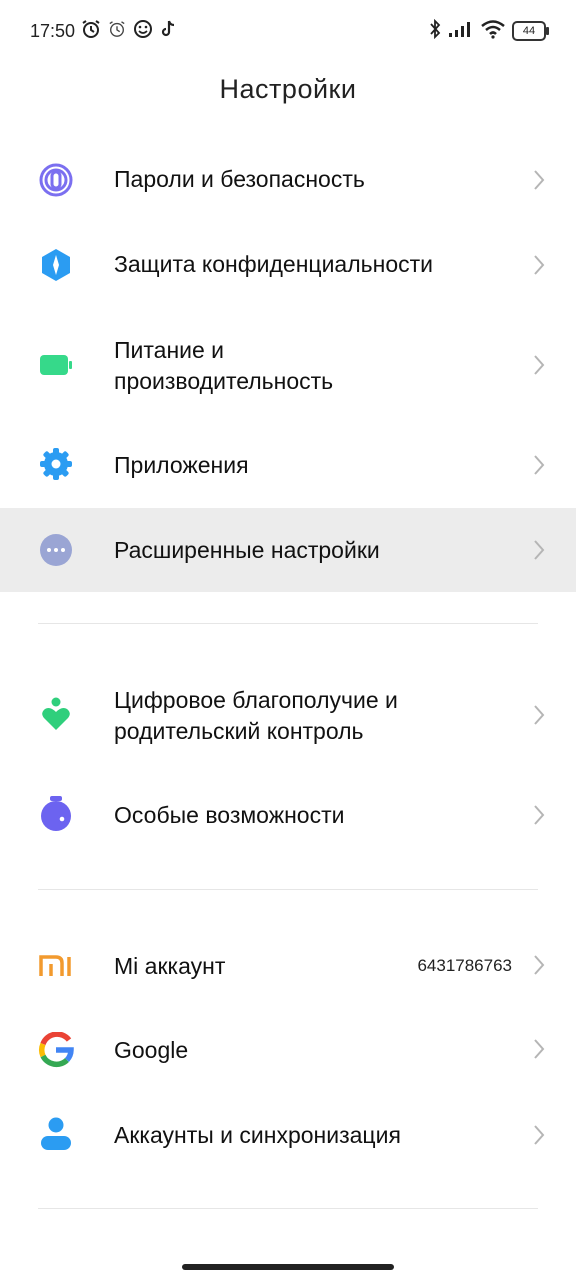 Image resolution: width=576 pixels, height=1280 pixels. Describe the element at coordinates (464, 965) in the screenshot. I see `mi-account-id: 6431786763` at that location.